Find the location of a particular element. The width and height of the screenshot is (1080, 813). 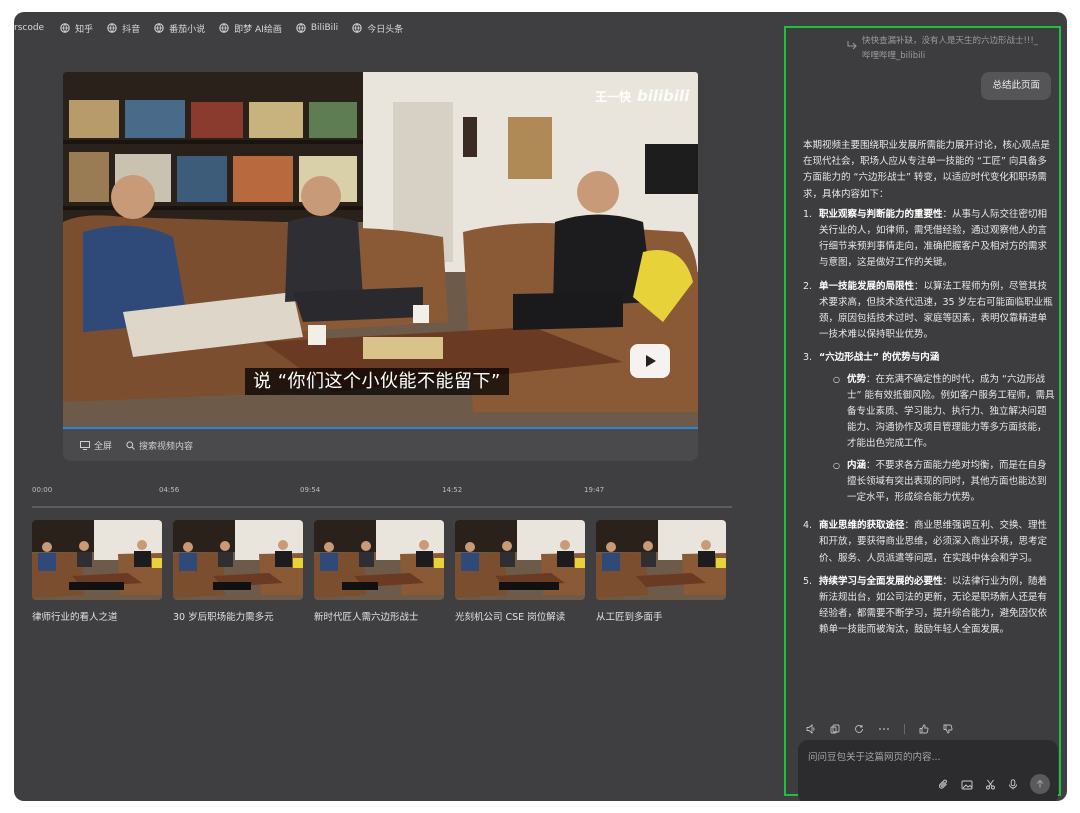

item-title: 持续学习与全面发展的必要性 is located at coordinates (881, 581).